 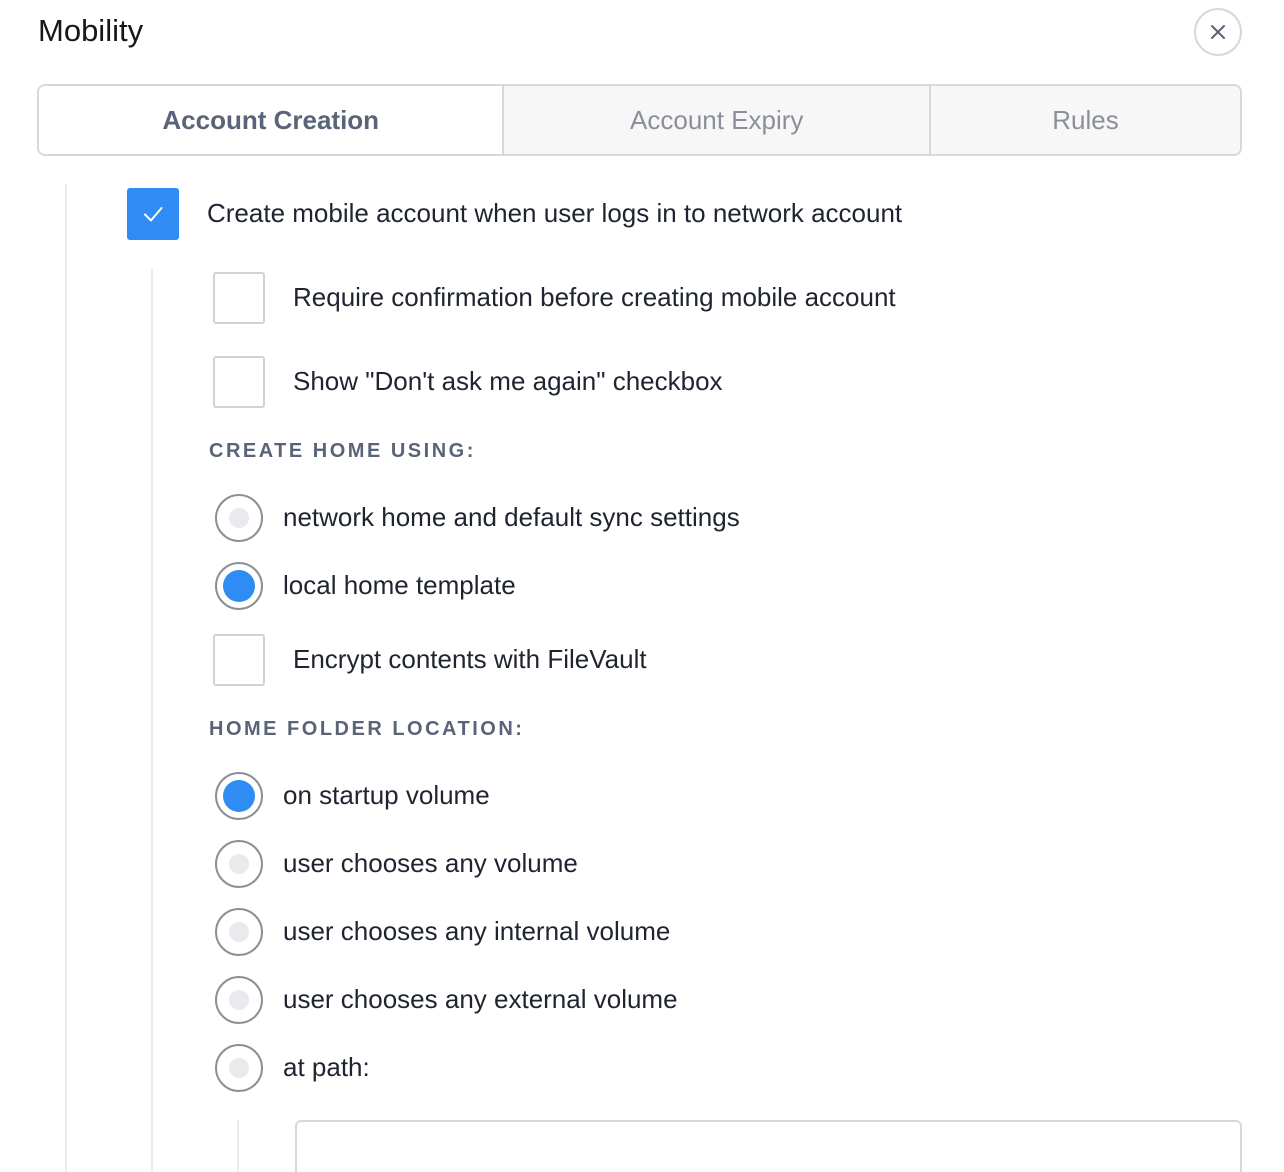 I want to click on radio-network-home-label: network home and default sync settings, so click(x=511, y=517).